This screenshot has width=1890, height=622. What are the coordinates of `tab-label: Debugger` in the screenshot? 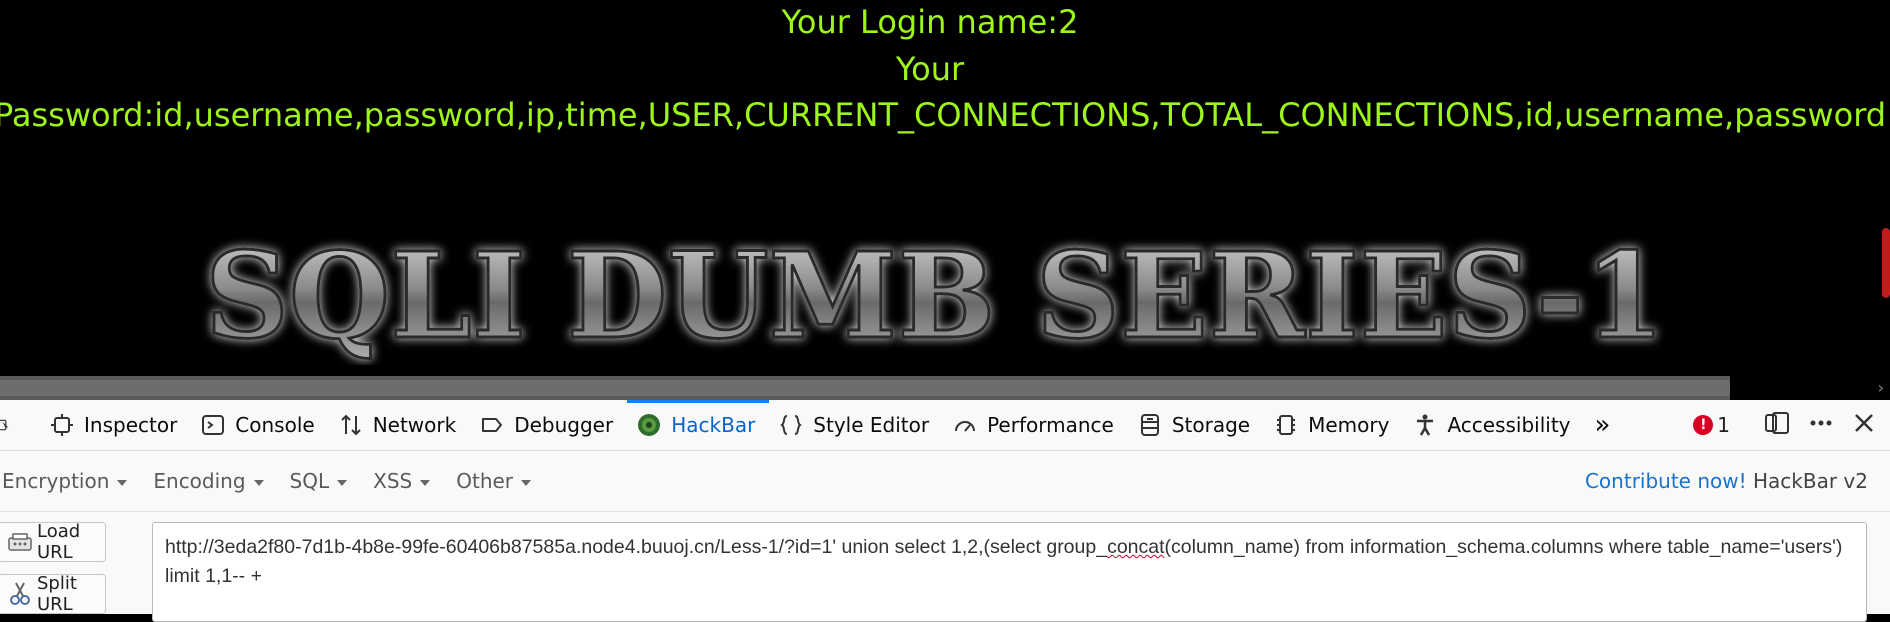 It's located at (564, 425).